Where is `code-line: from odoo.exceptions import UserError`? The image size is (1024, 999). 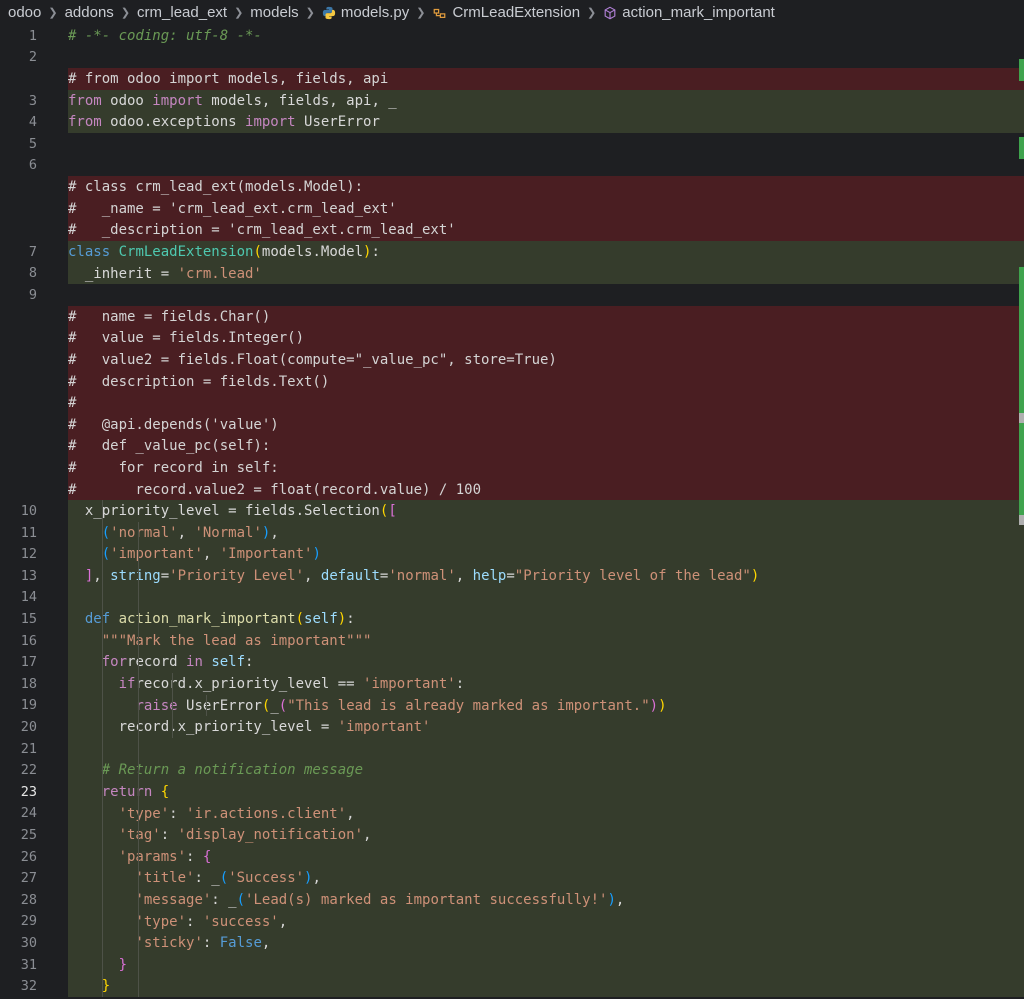
code-line: from odoo.exceptions import UserError is located at coordinates (224, 122).